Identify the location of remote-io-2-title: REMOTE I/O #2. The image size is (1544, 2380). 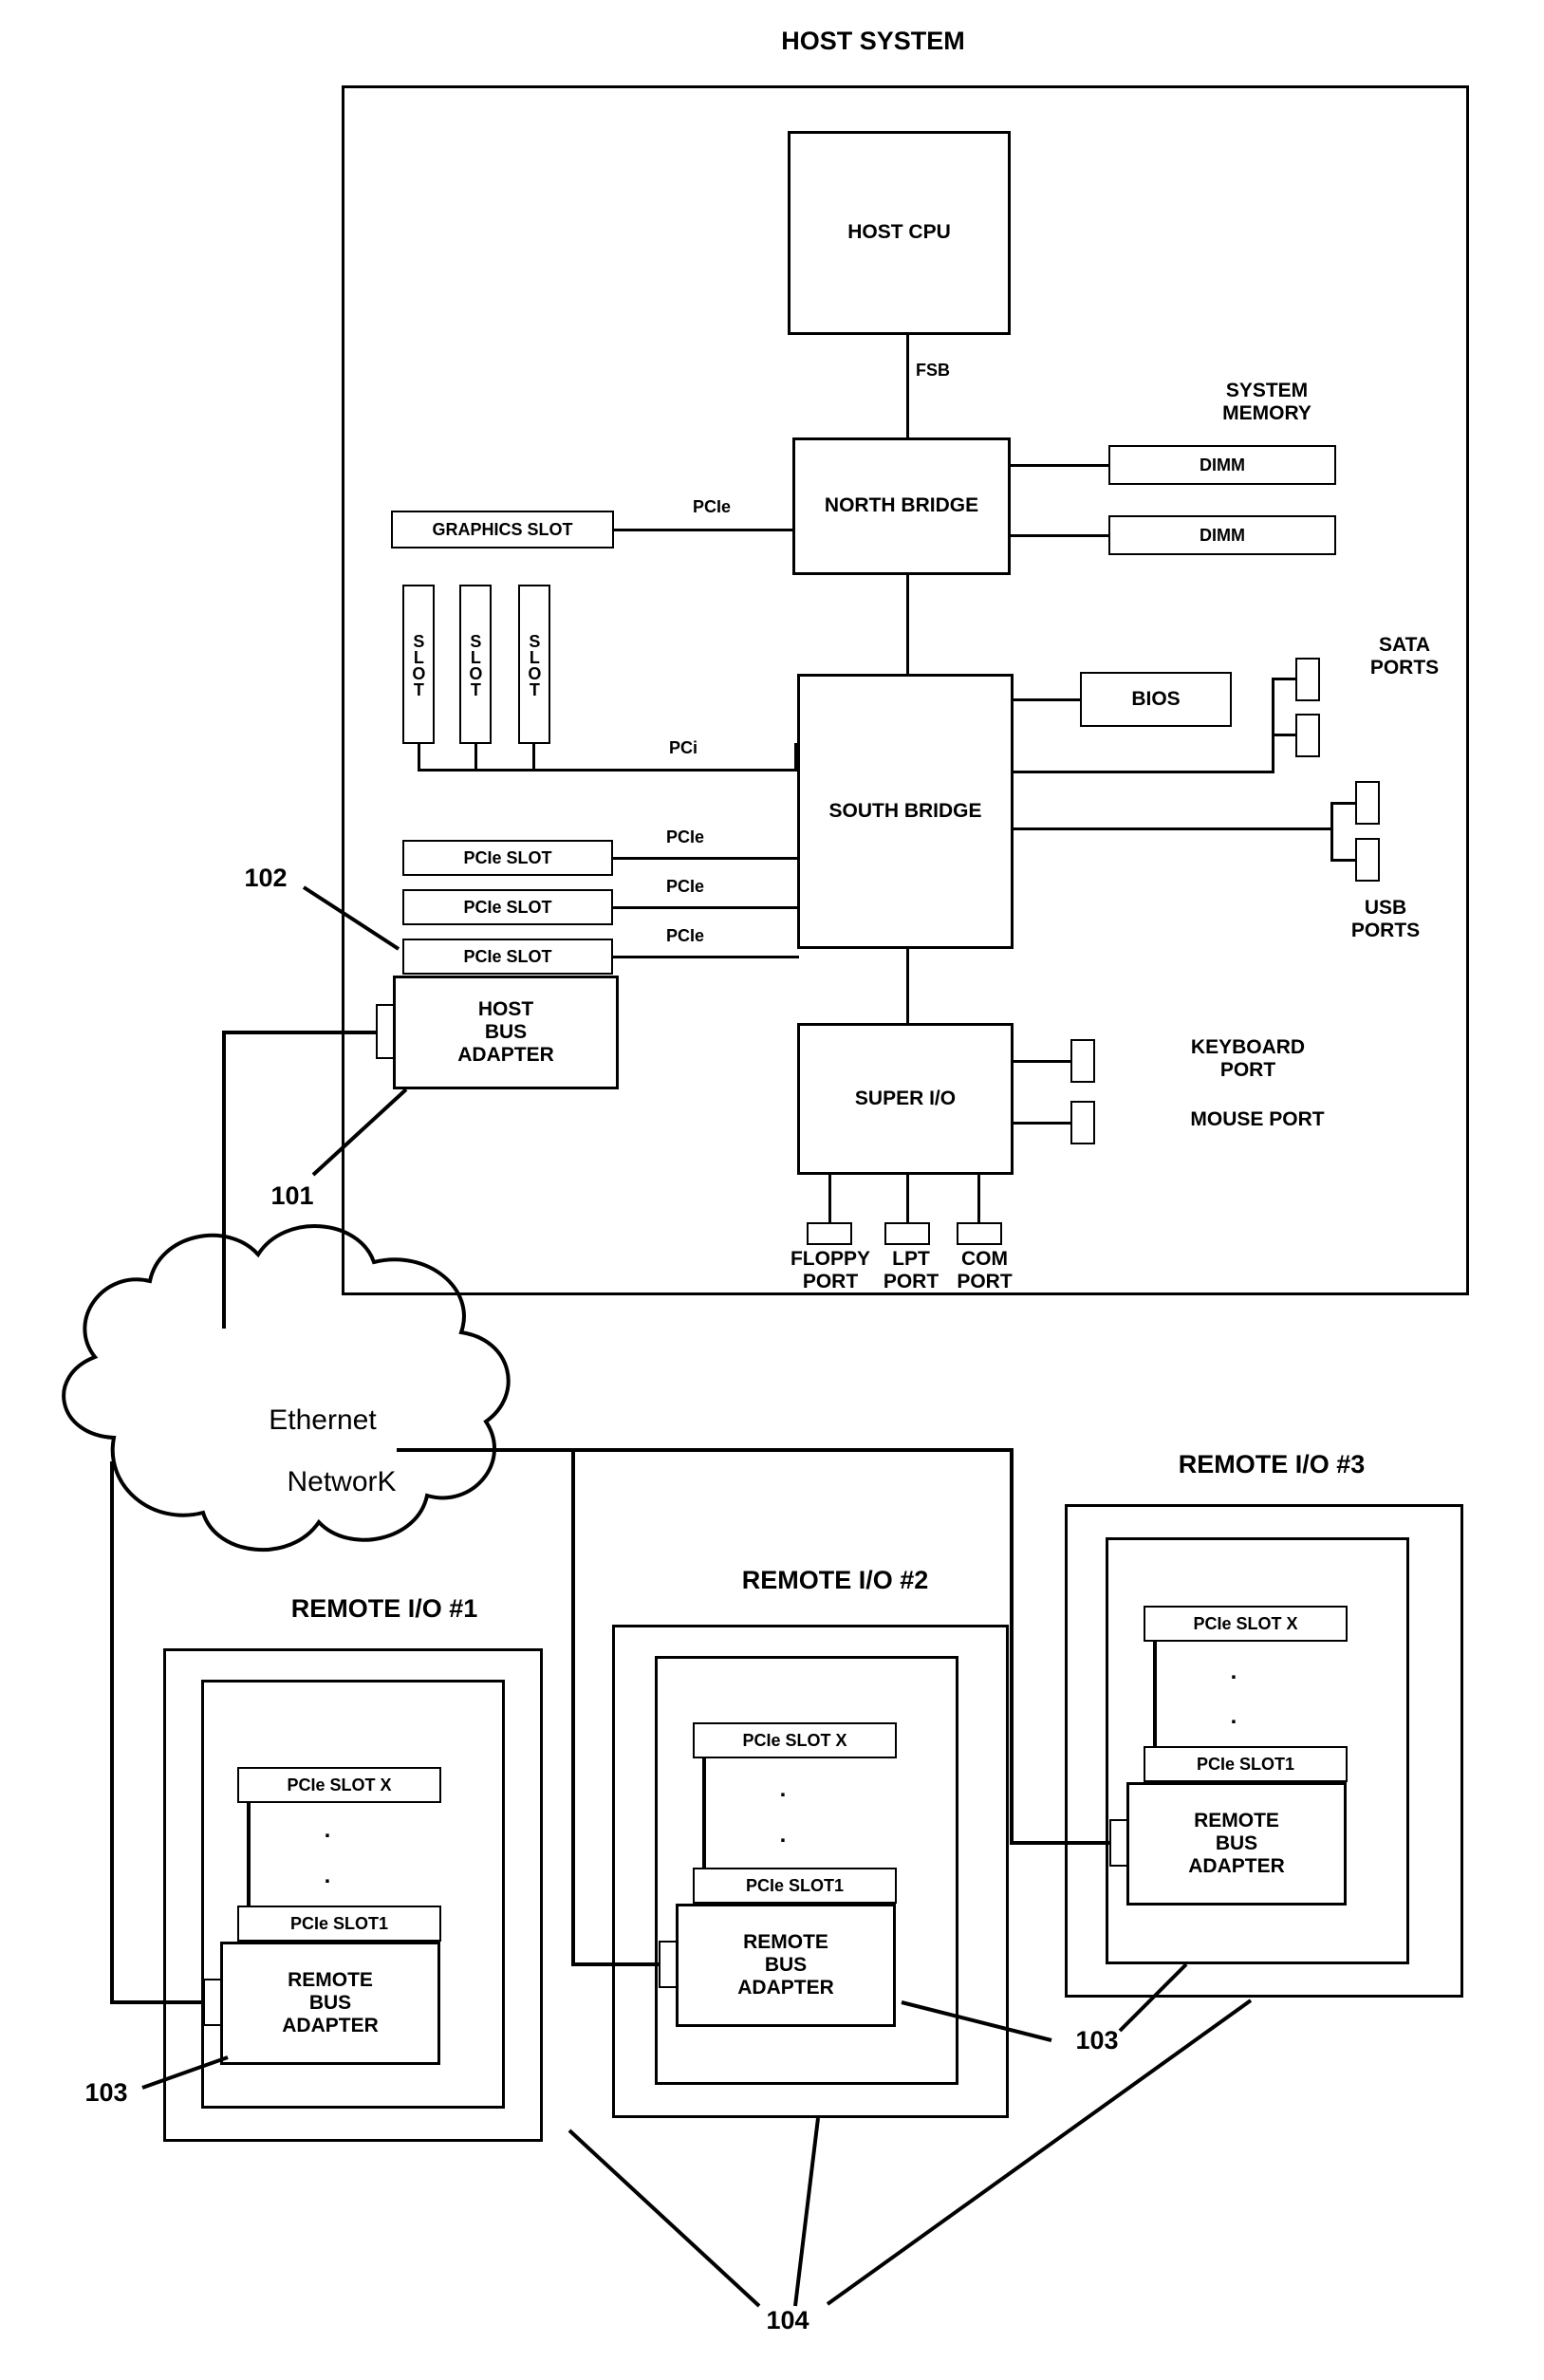
(835, 1580).